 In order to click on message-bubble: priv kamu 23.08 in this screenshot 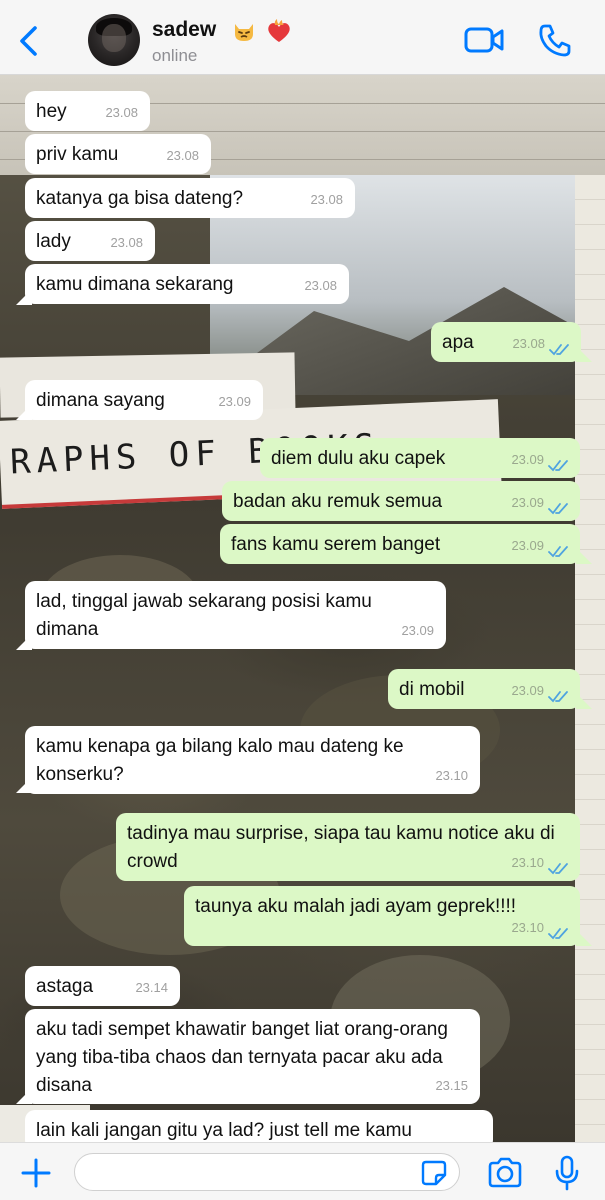, I will do `click(118, 154)`.